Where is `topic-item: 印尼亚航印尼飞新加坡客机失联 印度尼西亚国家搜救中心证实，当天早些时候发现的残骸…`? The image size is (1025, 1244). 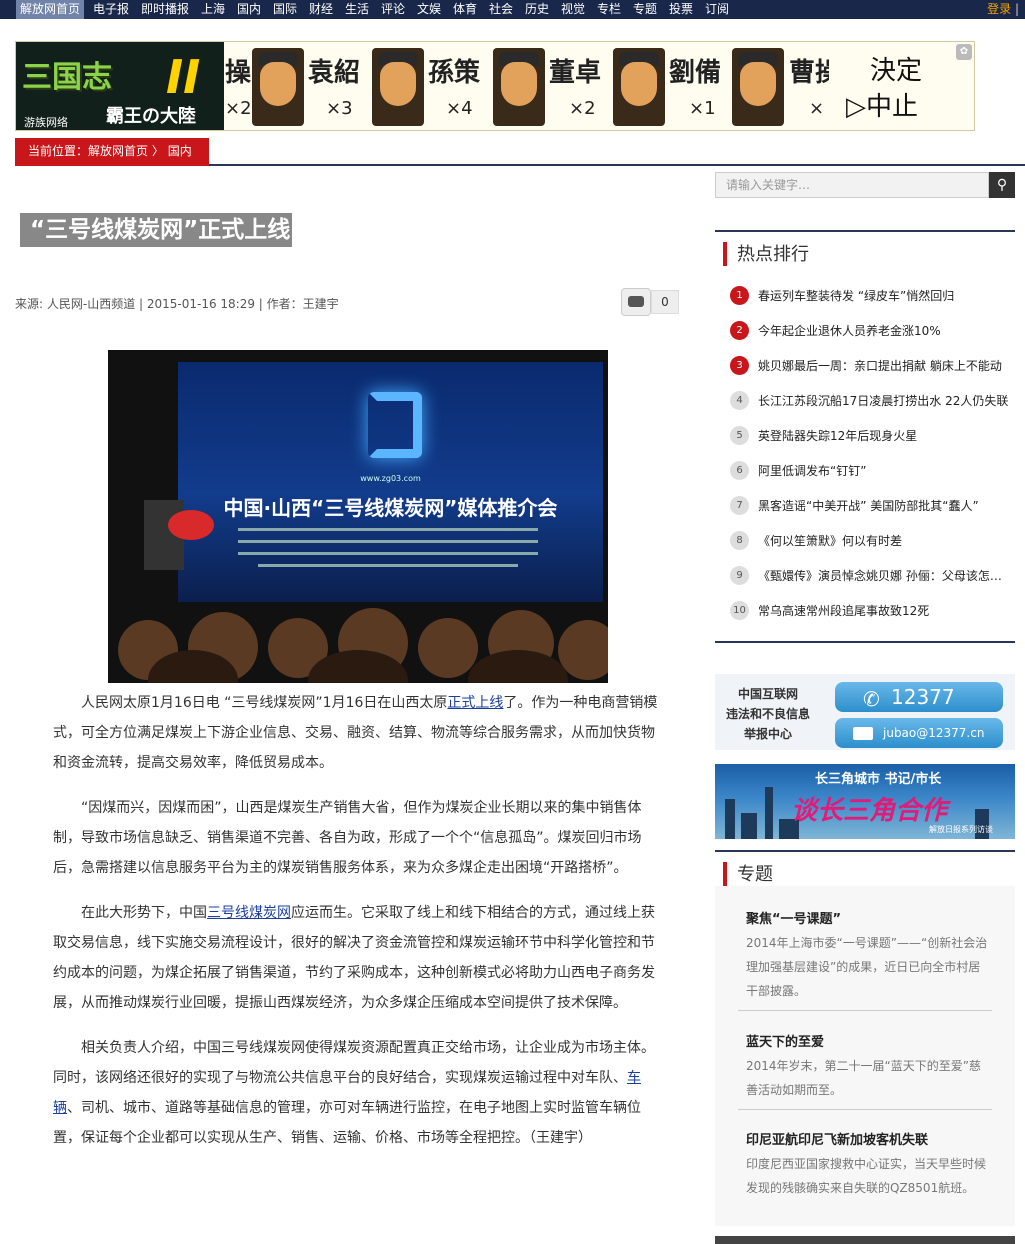 topic-item: 印尼亚航印尼飞新加坡客机失联 印度尼西亚国家搜救中心证实，当天早些时候发现的残骸… is located at coordinates (865, 1164).